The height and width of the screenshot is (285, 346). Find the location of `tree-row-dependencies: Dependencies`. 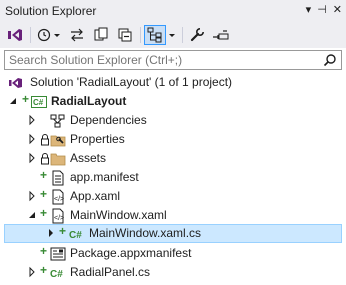

tree-row-dependencies: Dependencies is located at coordinates (173, 120).